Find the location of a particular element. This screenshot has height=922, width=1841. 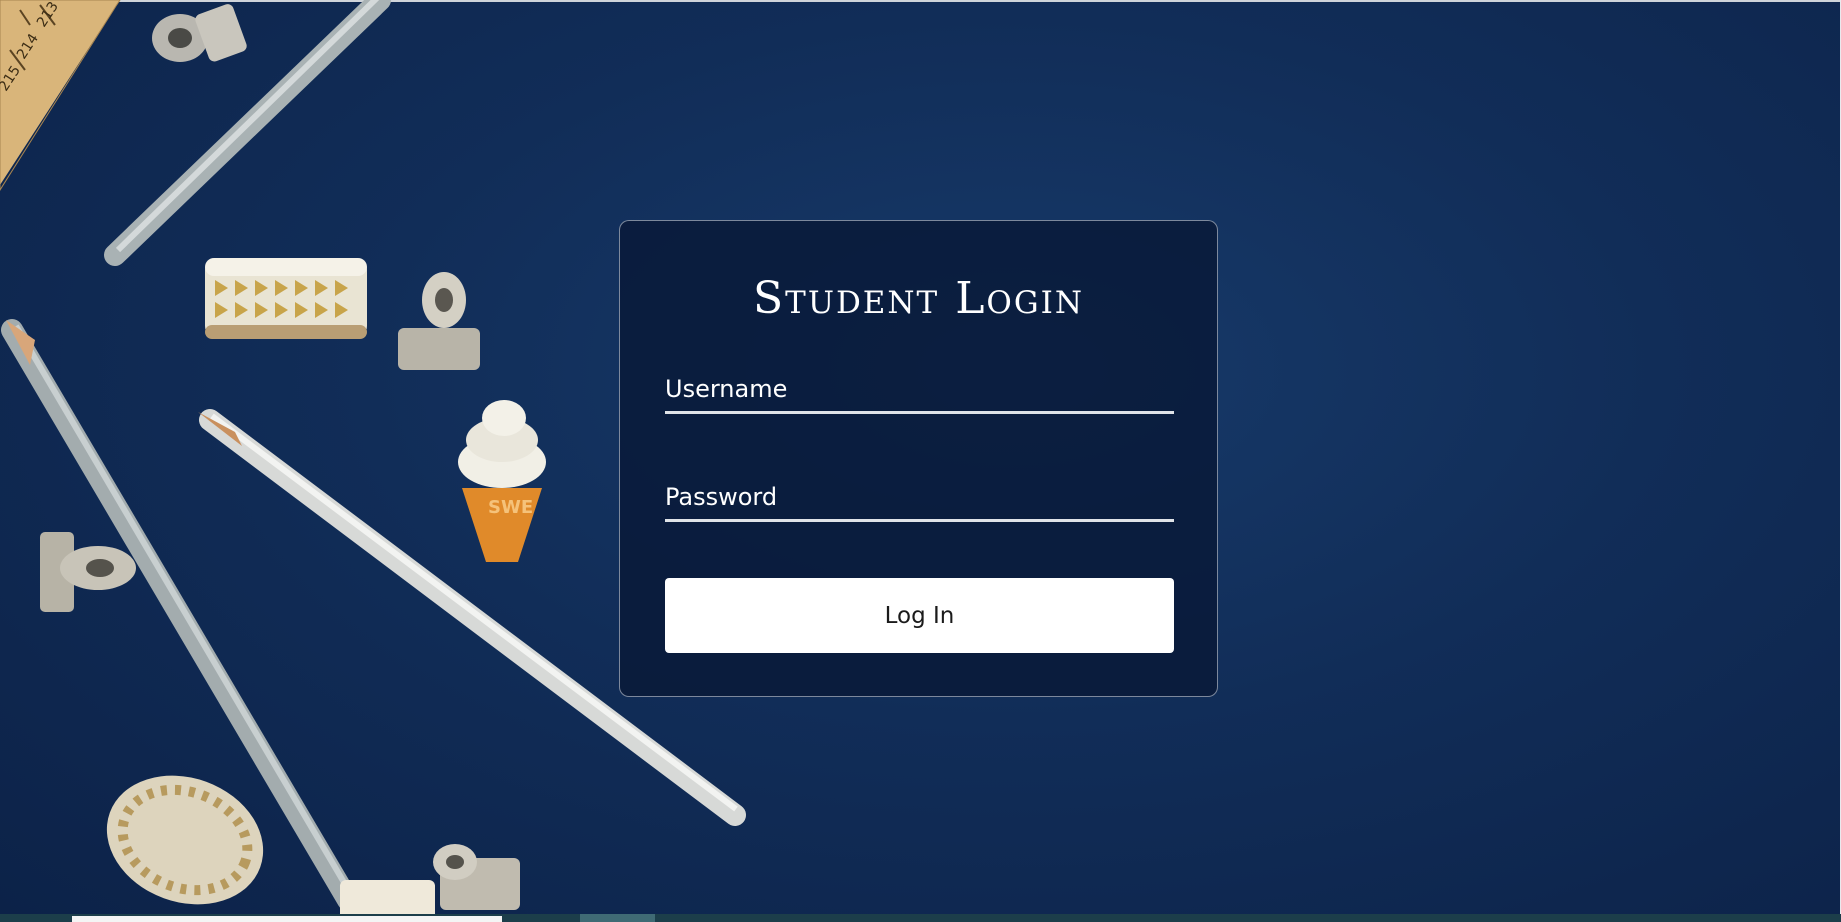

cone-label: SWE is located at coordinates (510, 507).